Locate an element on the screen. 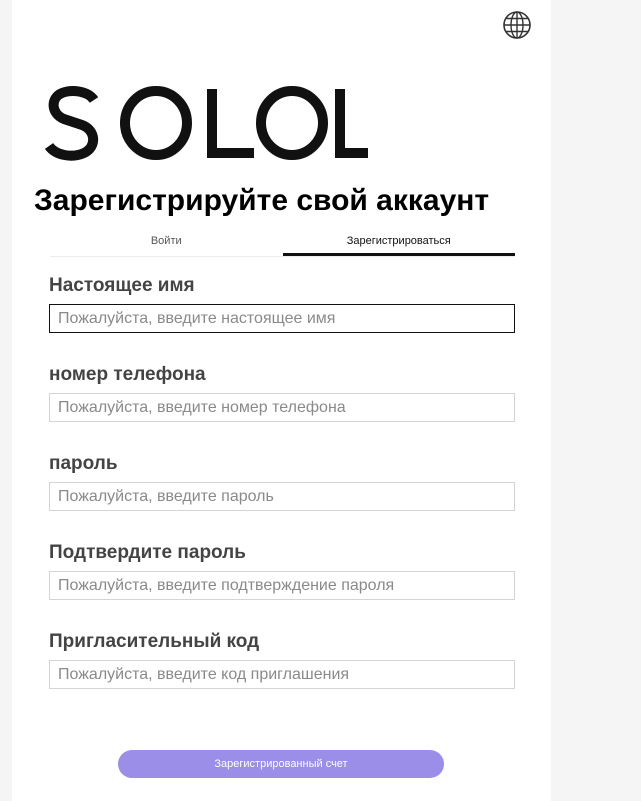  confirm-password-field: Подтвердите пароль is located at coordinates (282, 570).